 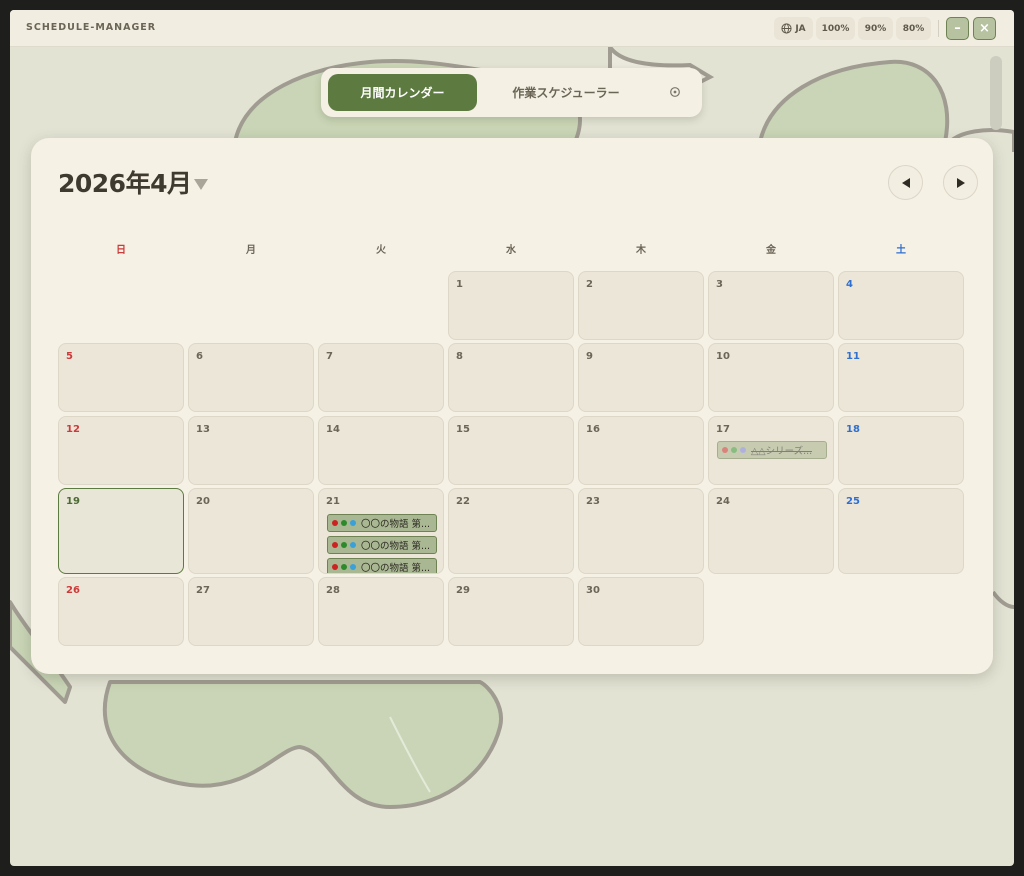 I want to click on arrow-right-icon, so click(x=960, y=182).